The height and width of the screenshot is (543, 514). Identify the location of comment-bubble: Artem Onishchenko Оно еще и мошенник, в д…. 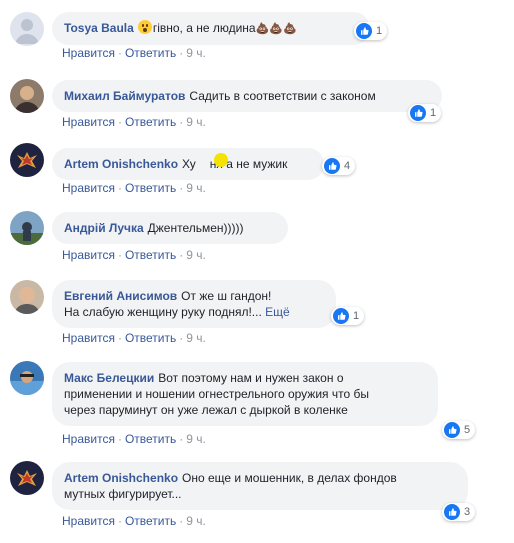
(260, 486).